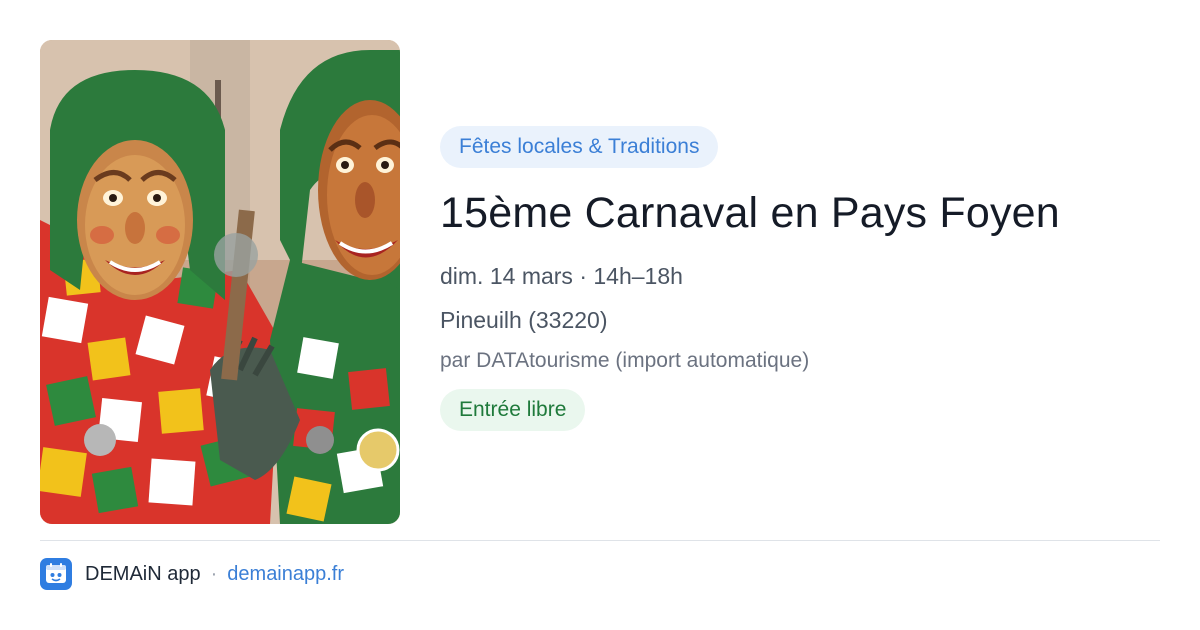 This screenshot has height=630, width=1200. What do you see at coordinates (625, 360) in the screenshot?
I see `event-organizer: par DATAtourisme (import automatique)` at bounding box center [625, 360].